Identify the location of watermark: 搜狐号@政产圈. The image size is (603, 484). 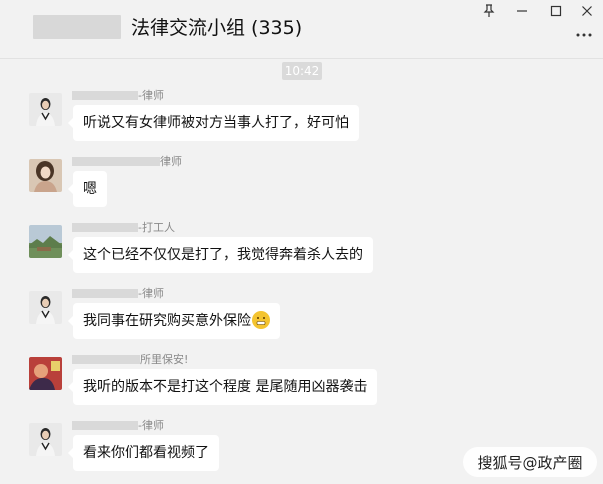
(530, 462).